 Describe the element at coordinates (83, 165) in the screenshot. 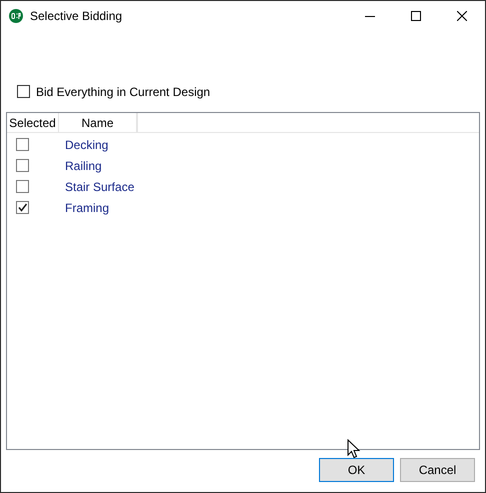

I see `table-cell: Railing` at that location.